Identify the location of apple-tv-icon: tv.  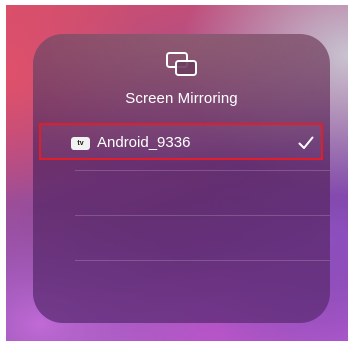
(80, 143).